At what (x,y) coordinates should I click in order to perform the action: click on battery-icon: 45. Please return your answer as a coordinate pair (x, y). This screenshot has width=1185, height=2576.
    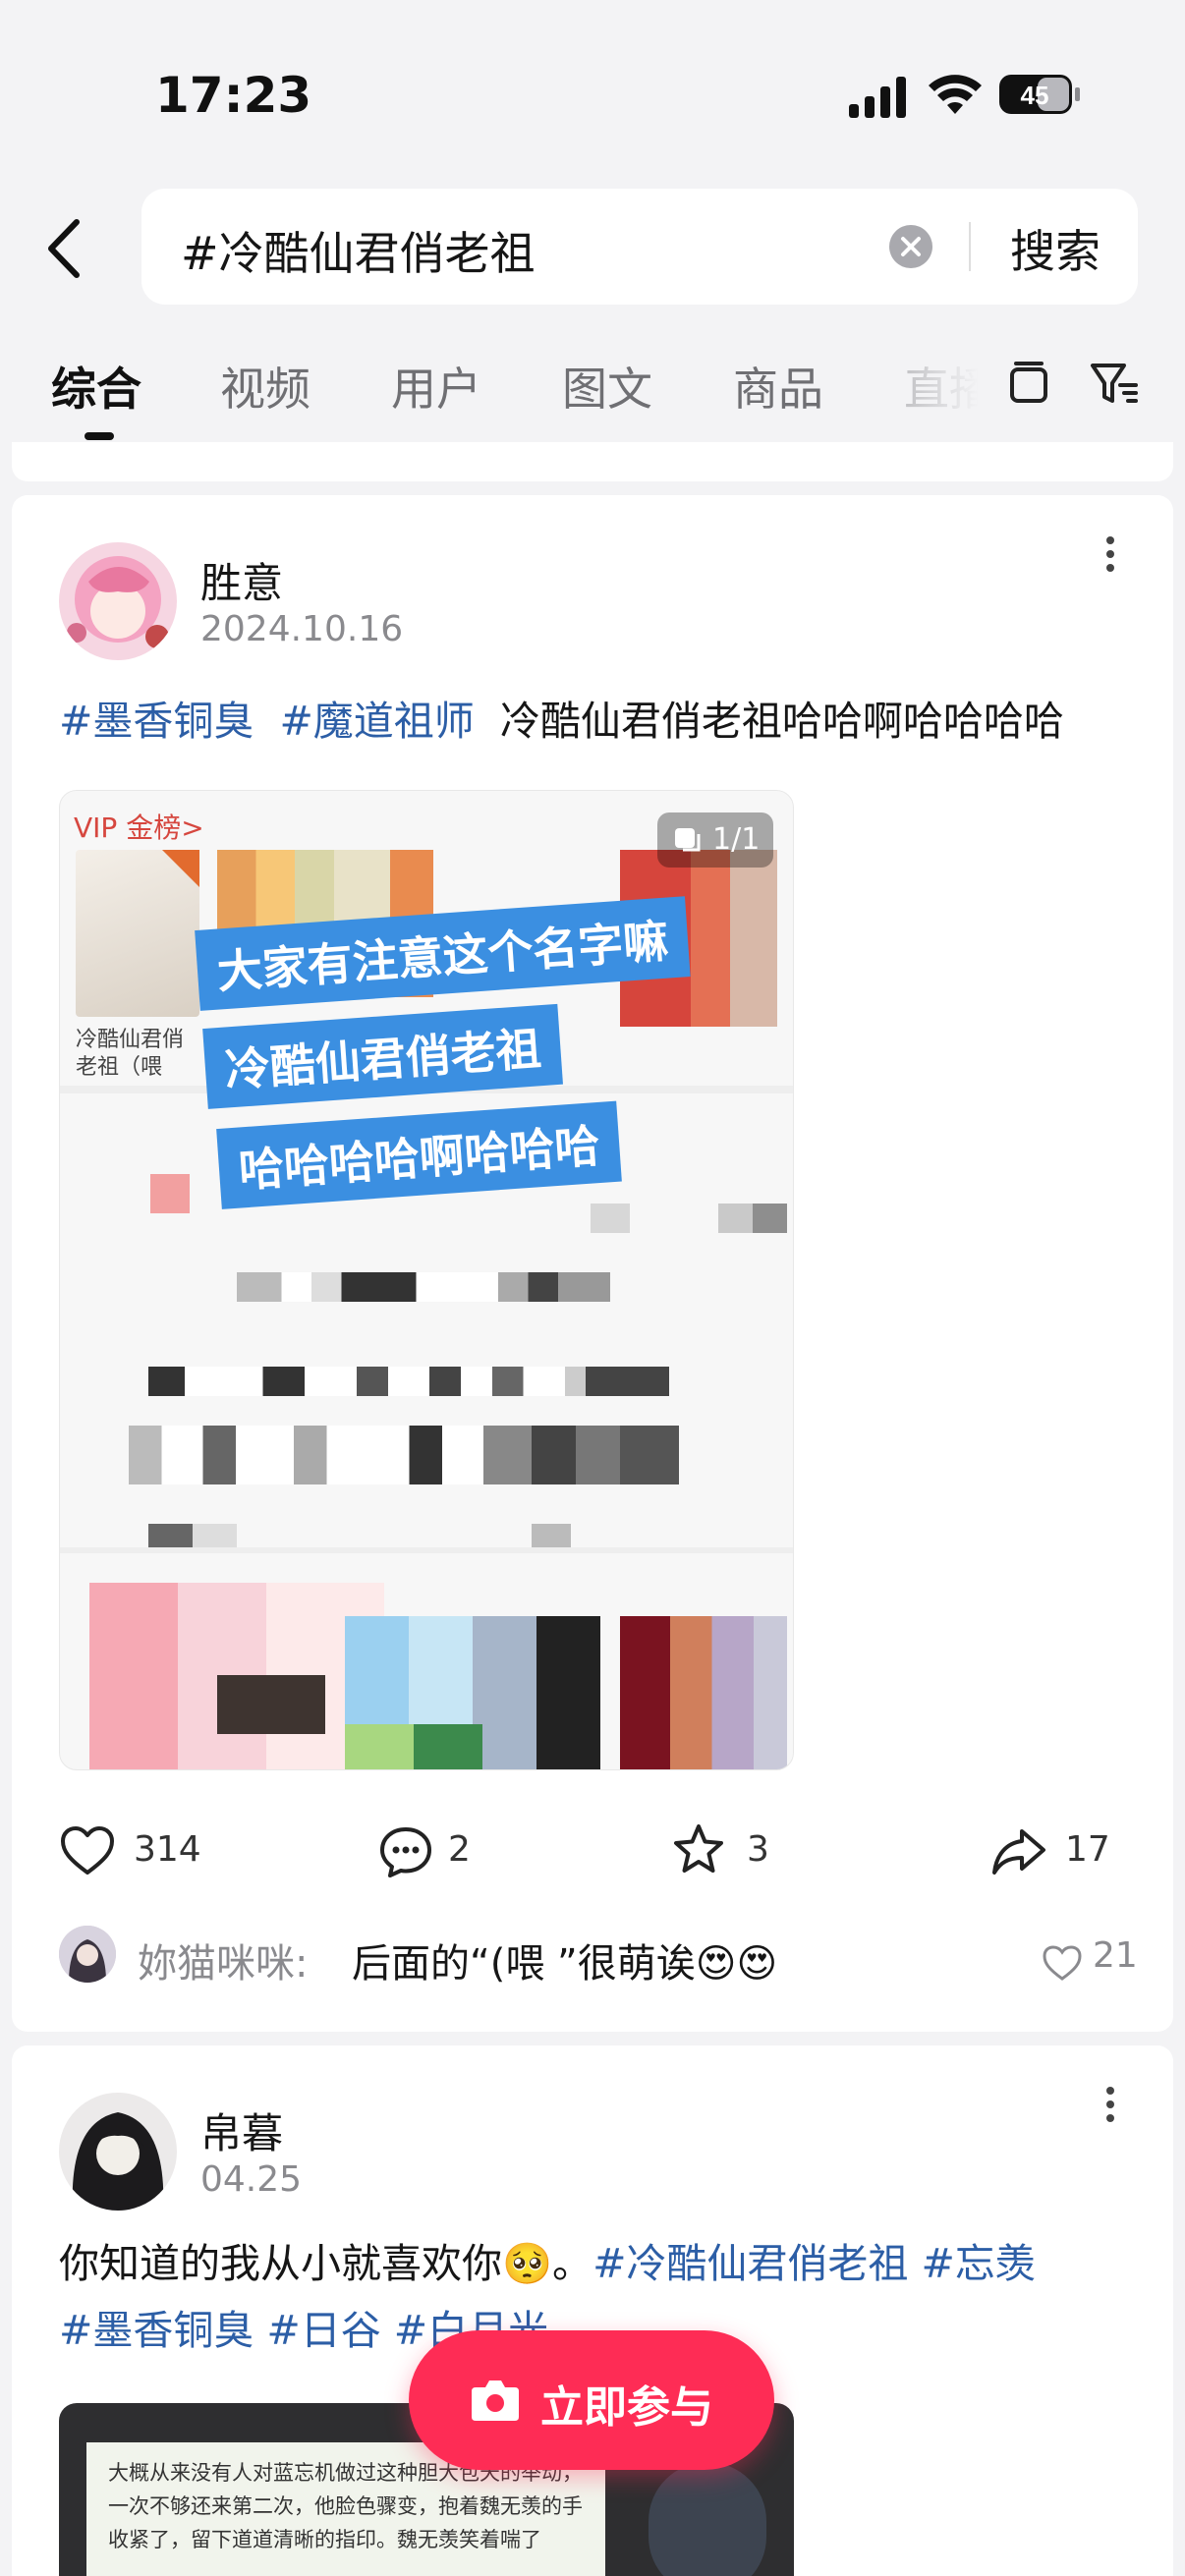
    Looking at the image, I should click on (1040, 94).